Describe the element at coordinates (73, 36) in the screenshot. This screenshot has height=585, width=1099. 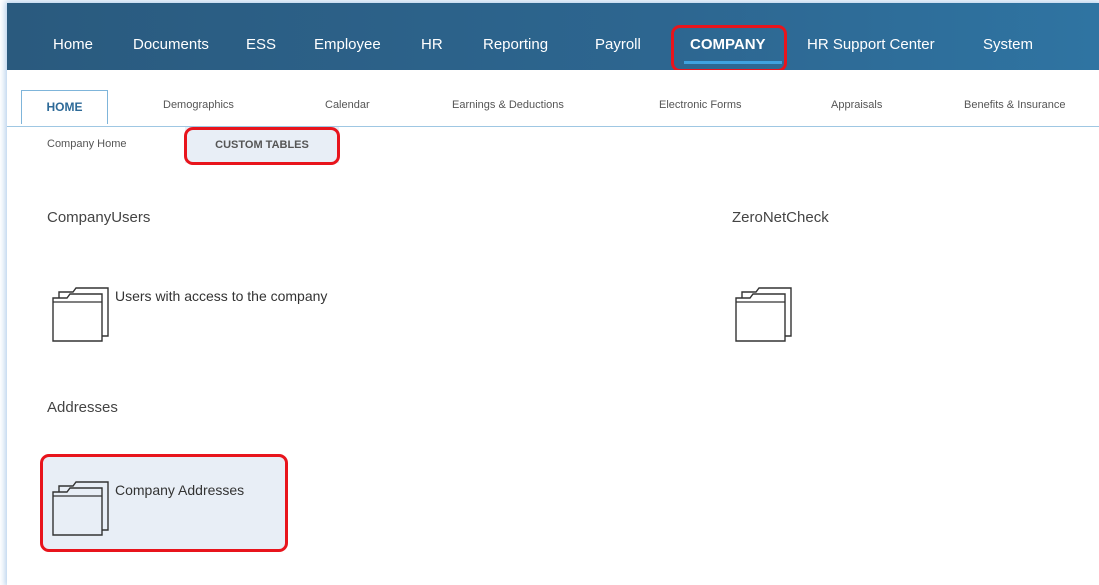
I see `top-nav-home: Home` at that location.